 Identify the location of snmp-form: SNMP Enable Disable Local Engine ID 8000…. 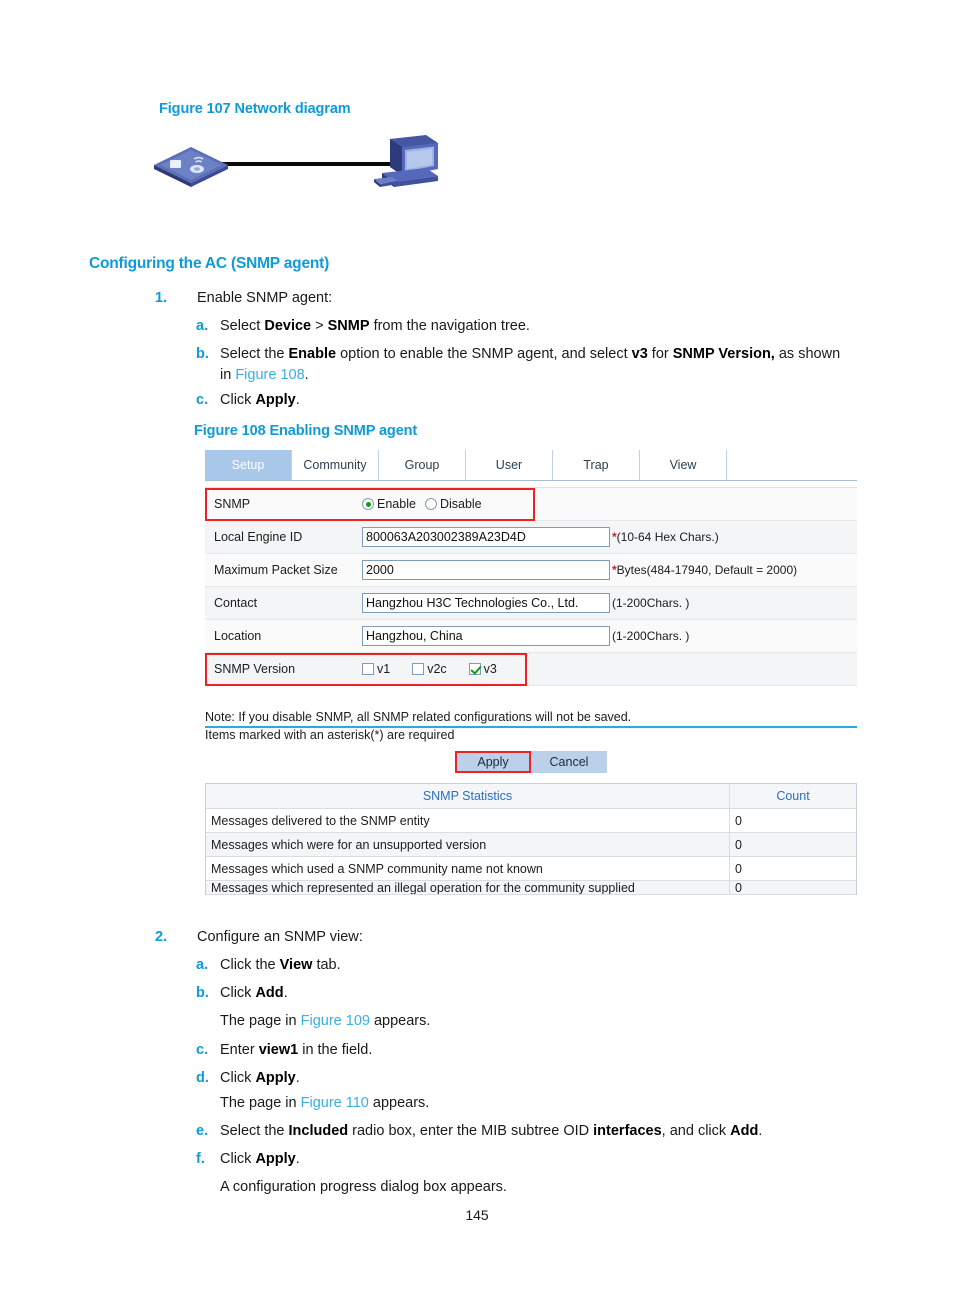
(531, 586).